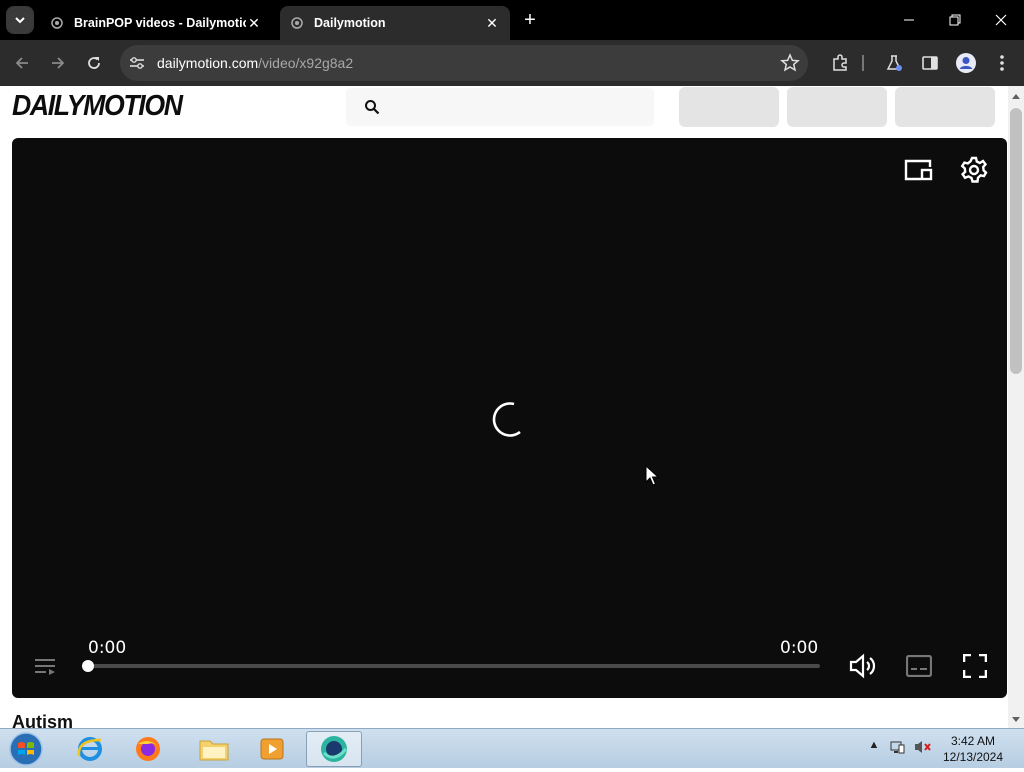 The width and height of the screenshot is (1024, 772). Describe the element at coordinates (973, 749) in the screenshot. I see `taskbar-clock: 3:42 AM 12/13/2024` at that location.